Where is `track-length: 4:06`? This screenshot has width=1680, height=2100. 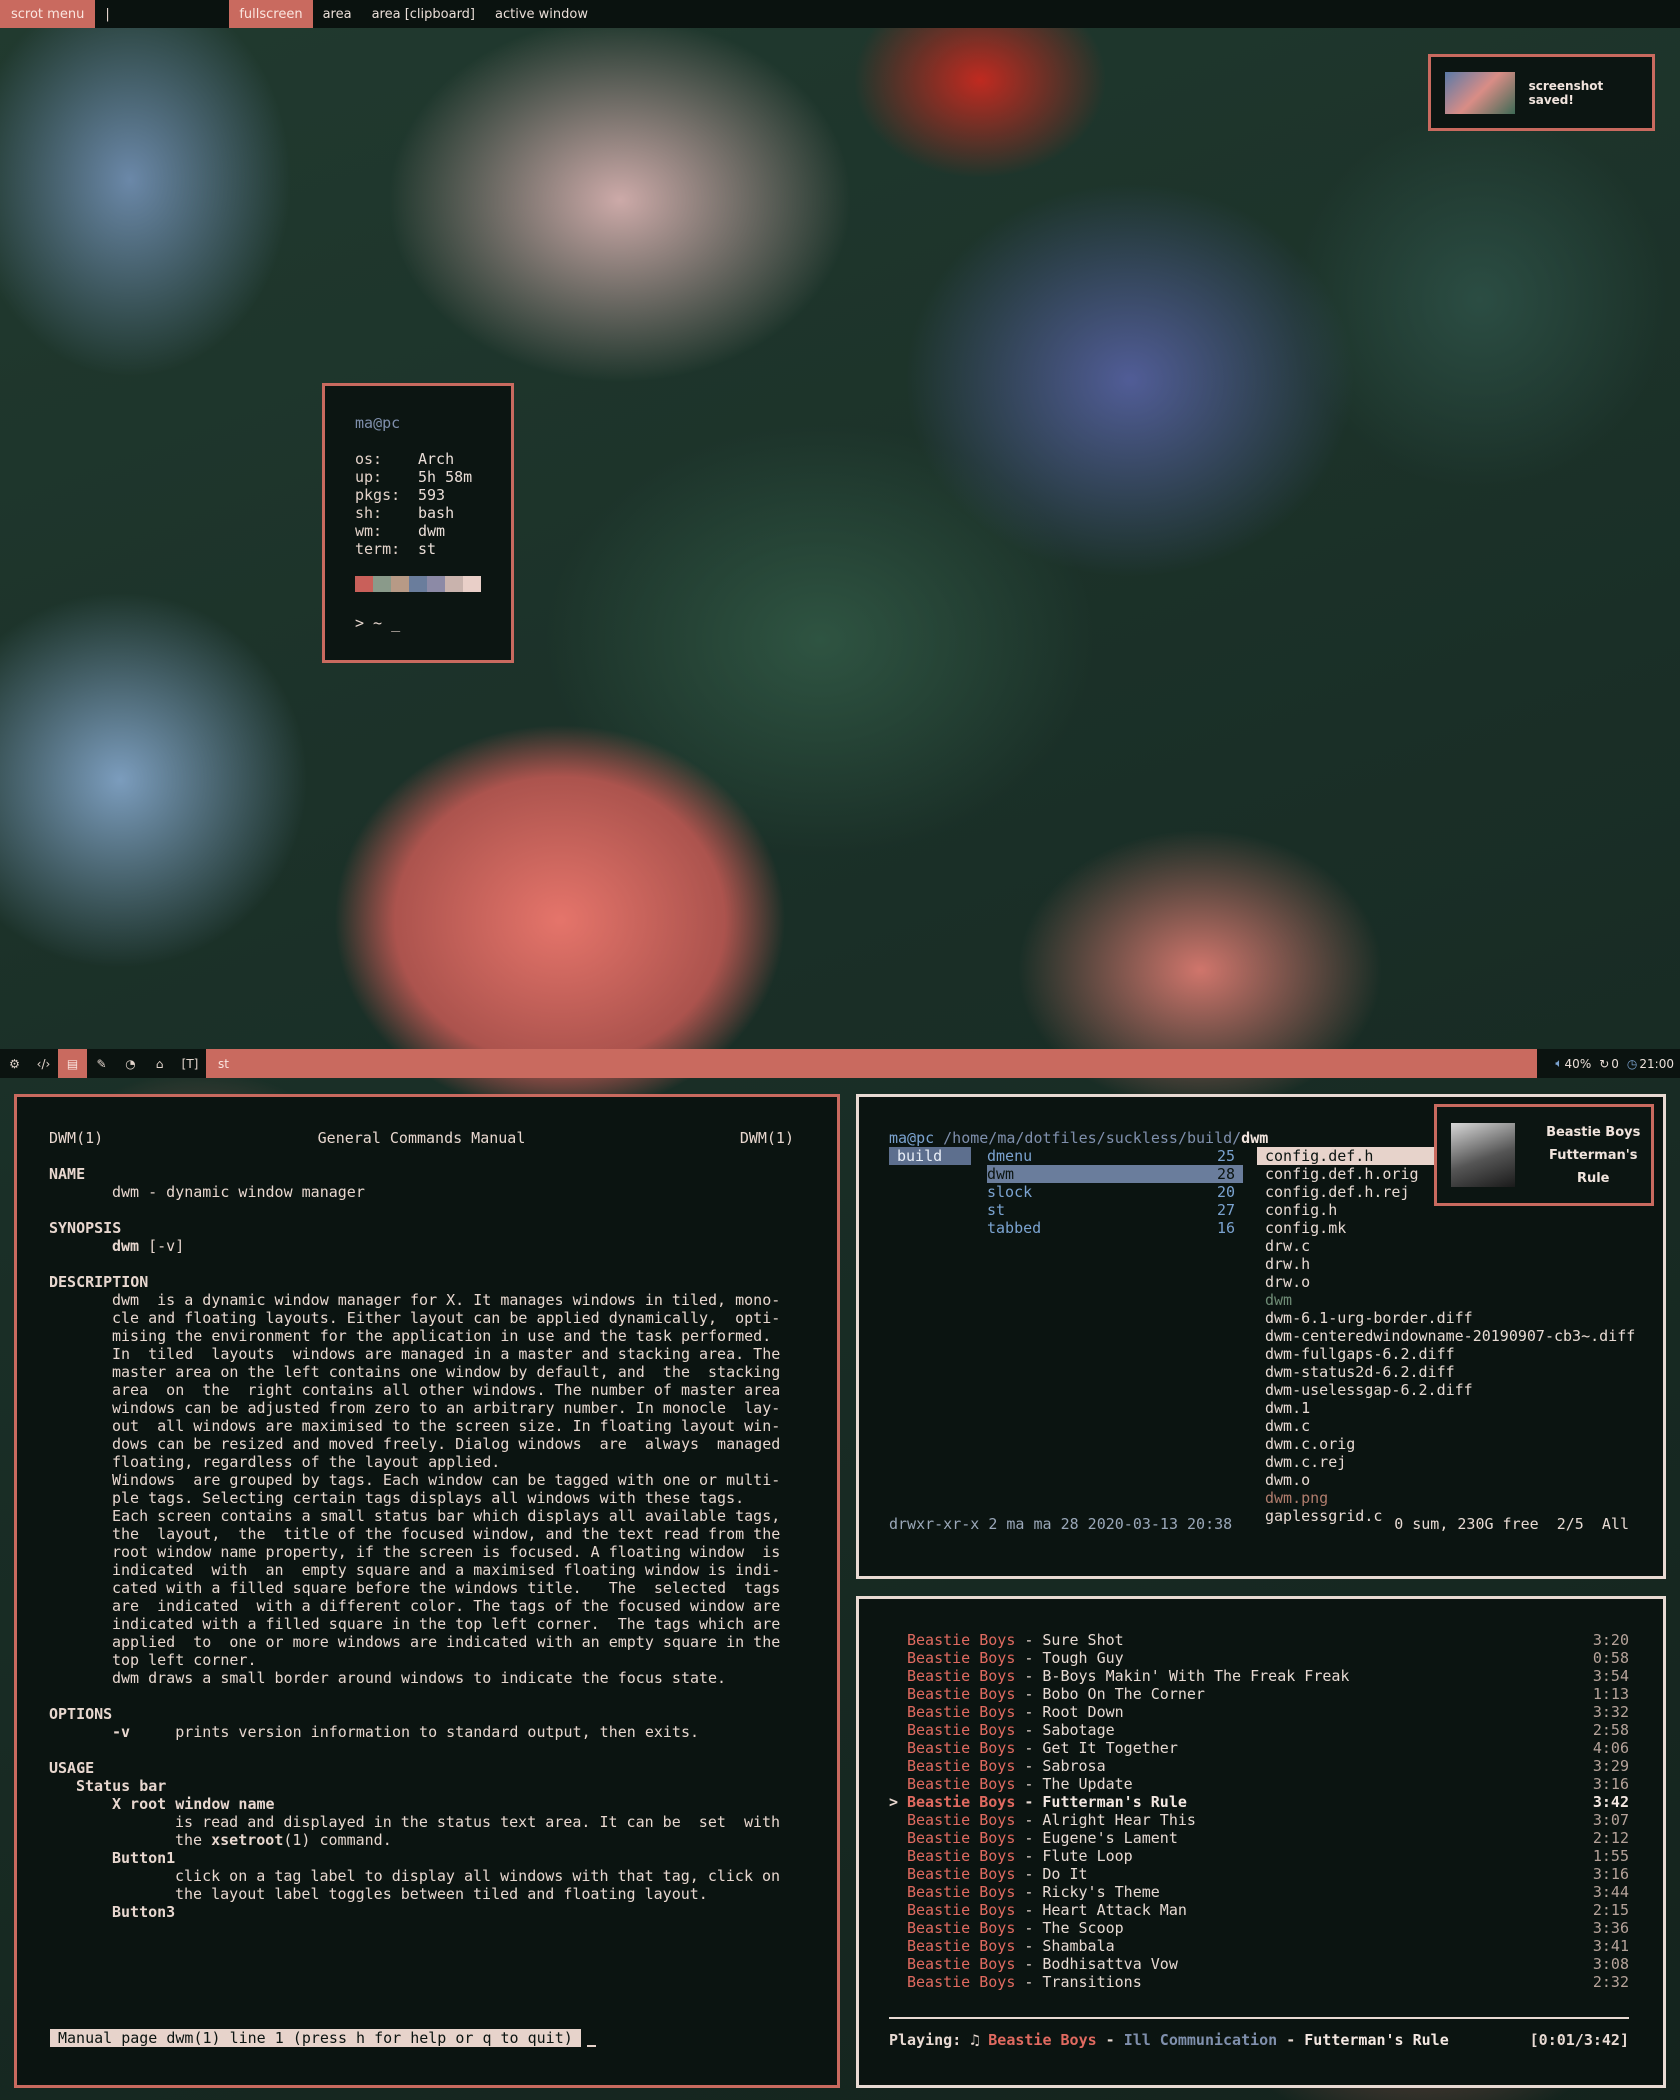 track-length: 4:06 is located at coordinates (1610, 1748).